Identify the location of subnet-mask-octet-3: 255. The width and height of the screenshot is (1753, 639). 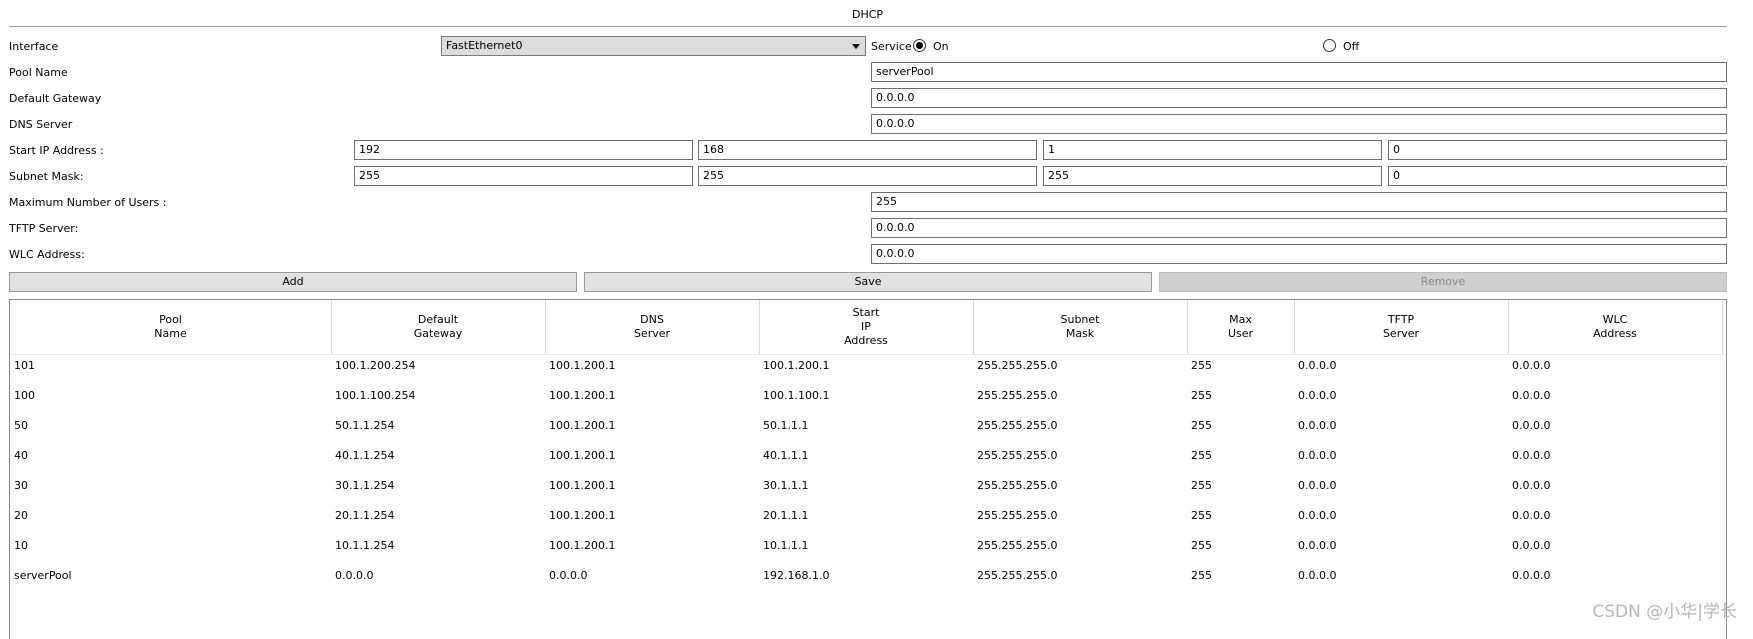
(1212, 176).